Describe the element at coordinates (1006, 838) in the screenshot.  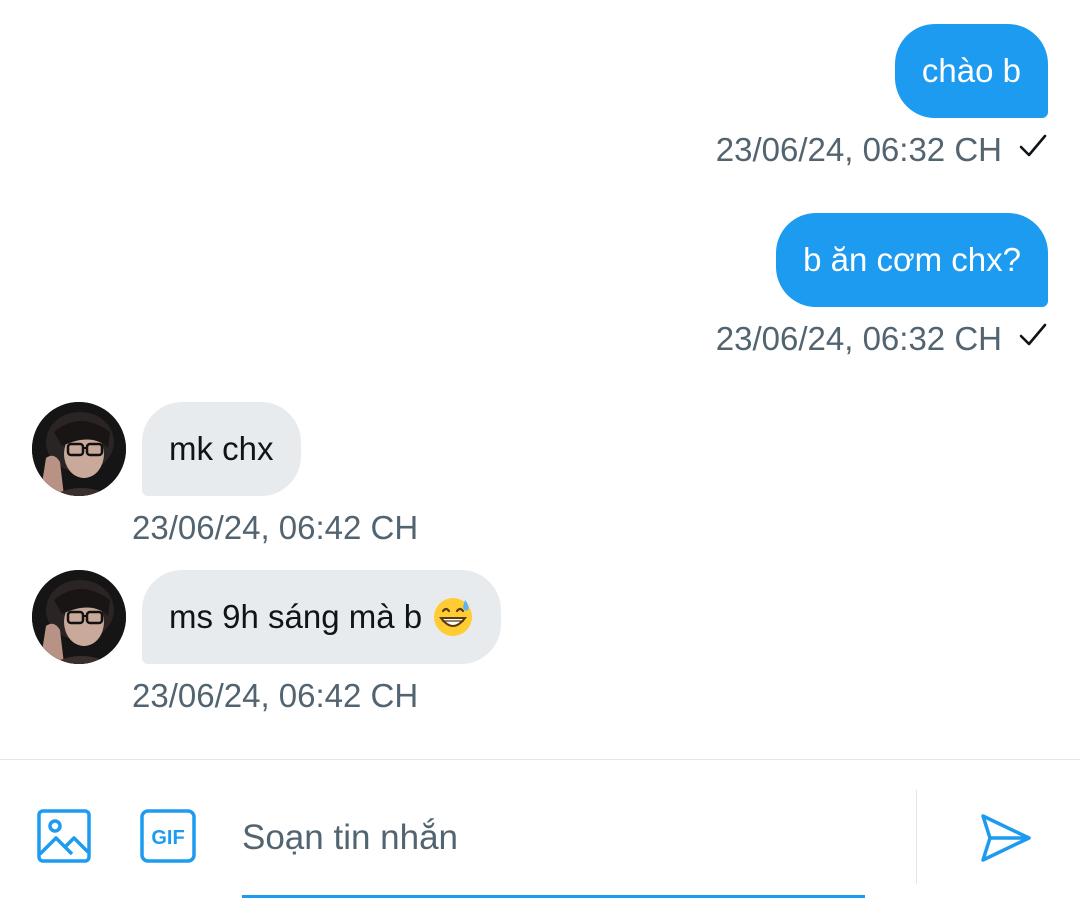
I see `send-icon` at that location.